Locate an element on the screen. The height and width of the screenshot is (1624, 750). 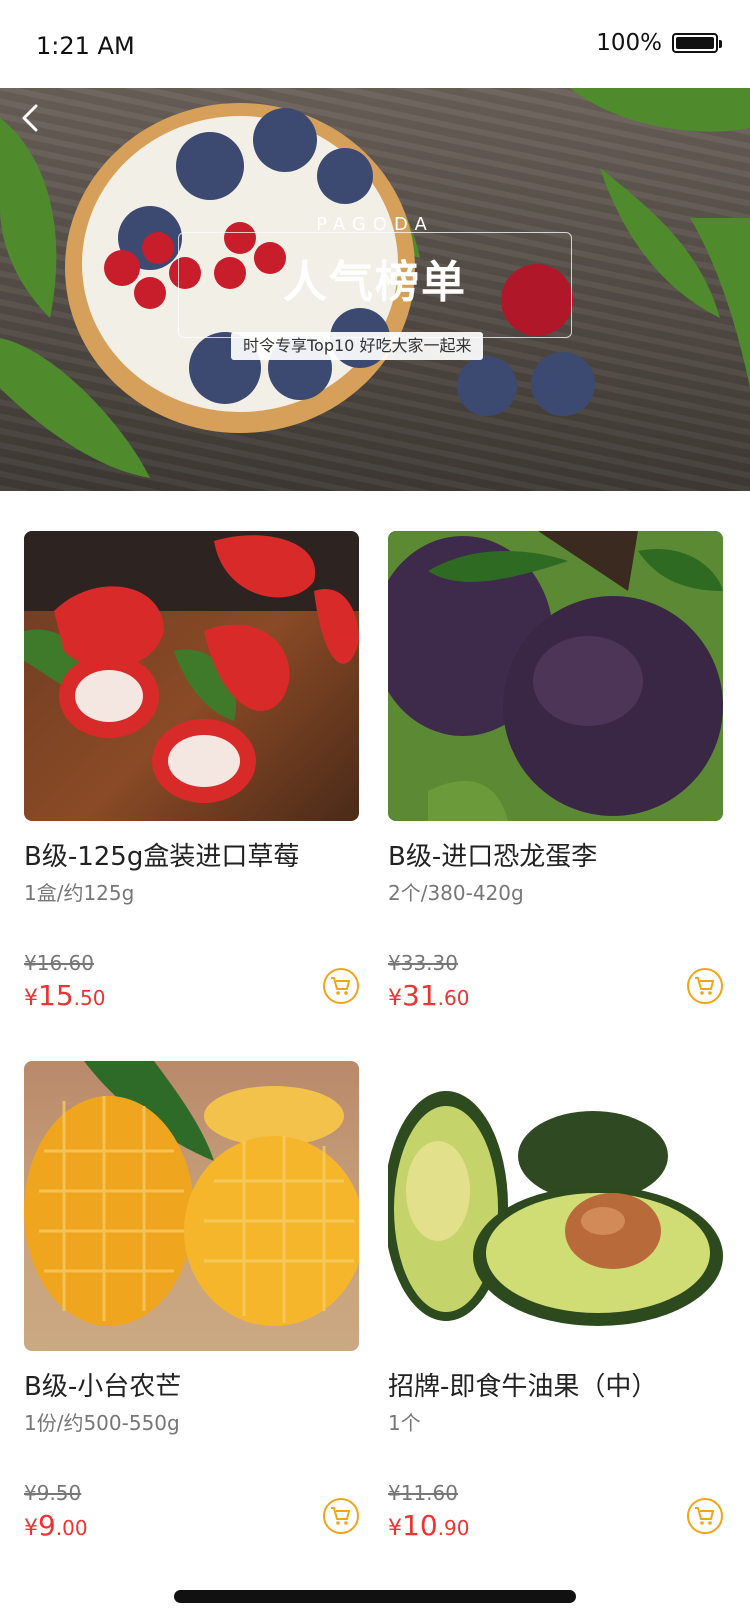
price-integer: 10 is located at coordinates (420, 1525).